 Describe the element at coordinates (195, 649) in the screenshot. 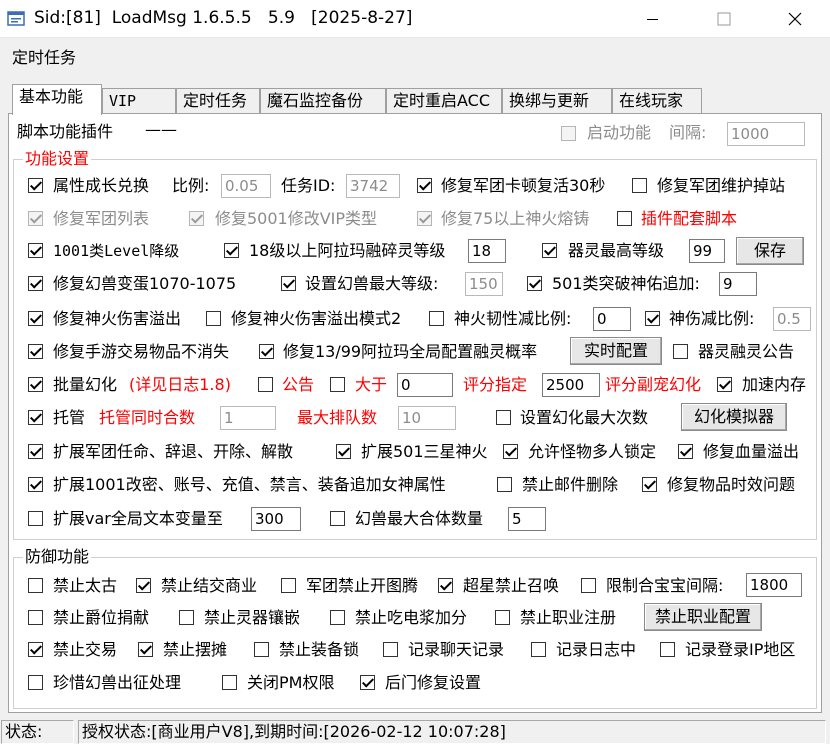

I see `ban-stall-label: 禁止摆摊` at that location.